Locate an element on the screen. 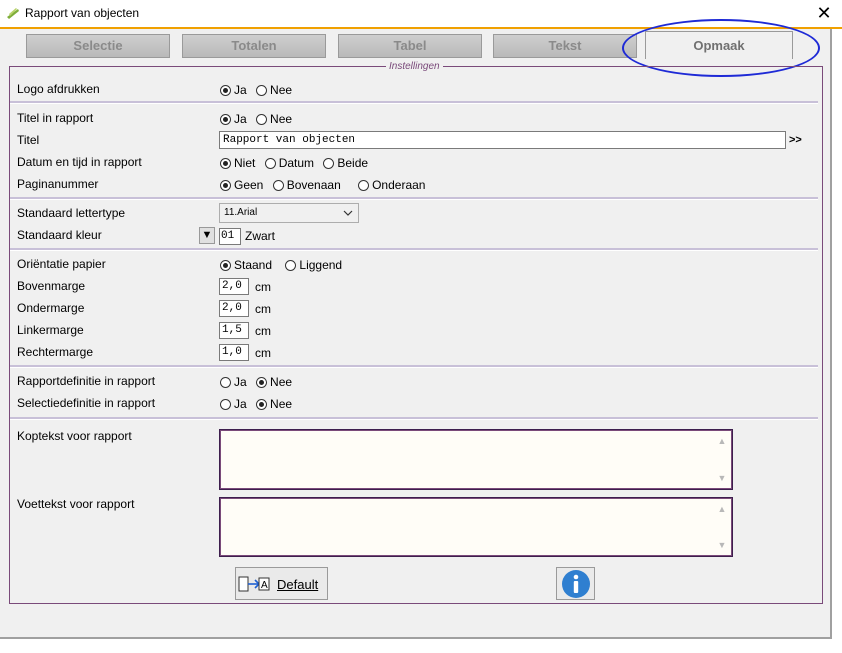  lettertype-value: 11.Arial is located at coordinates (241, 212).